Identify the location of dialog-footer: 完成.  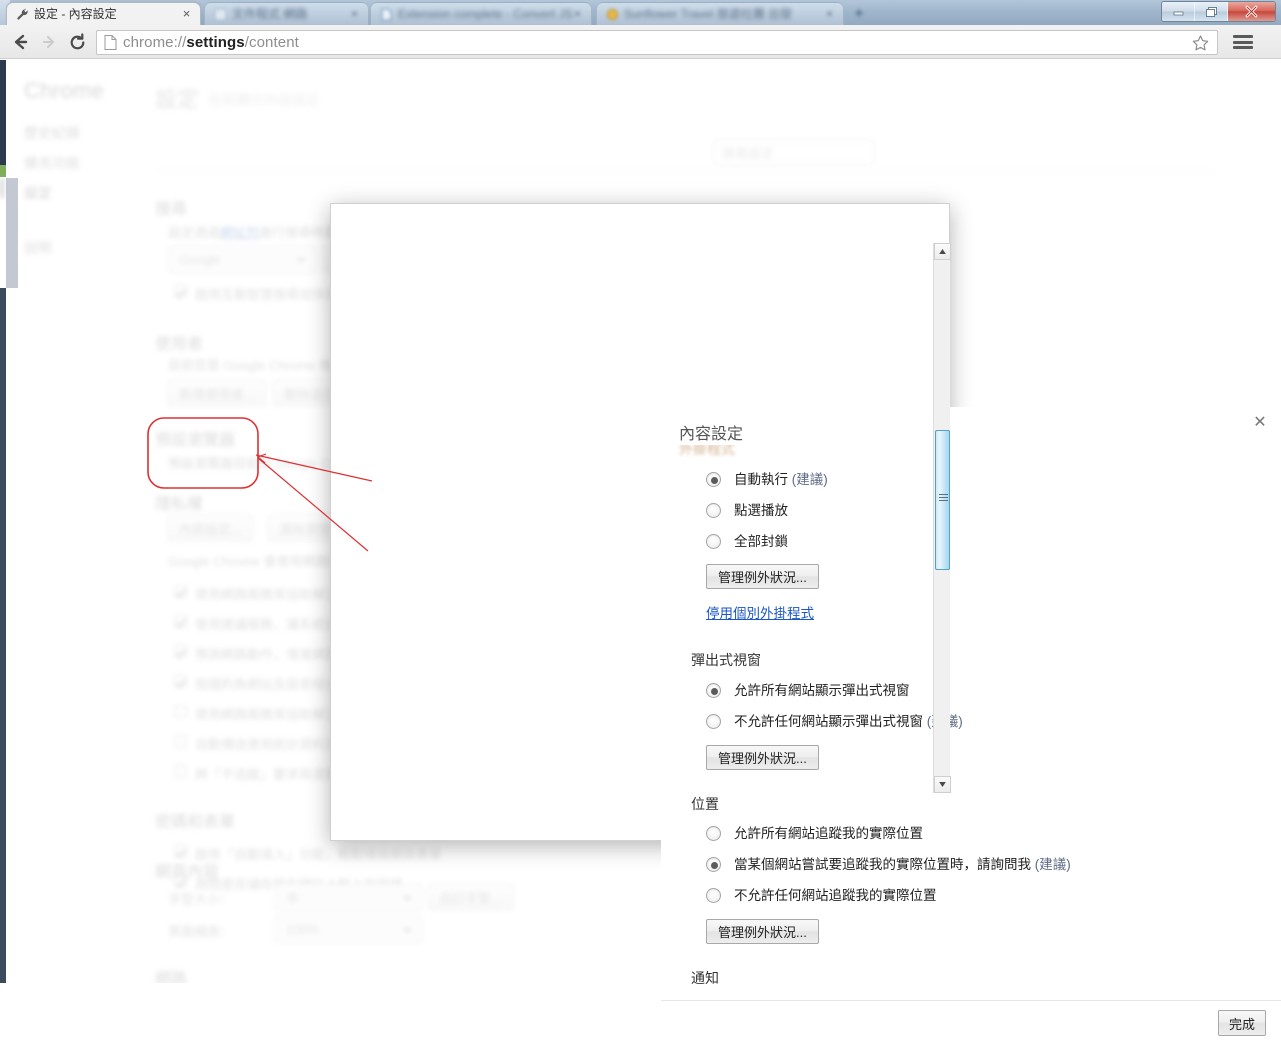
(971, 1022).